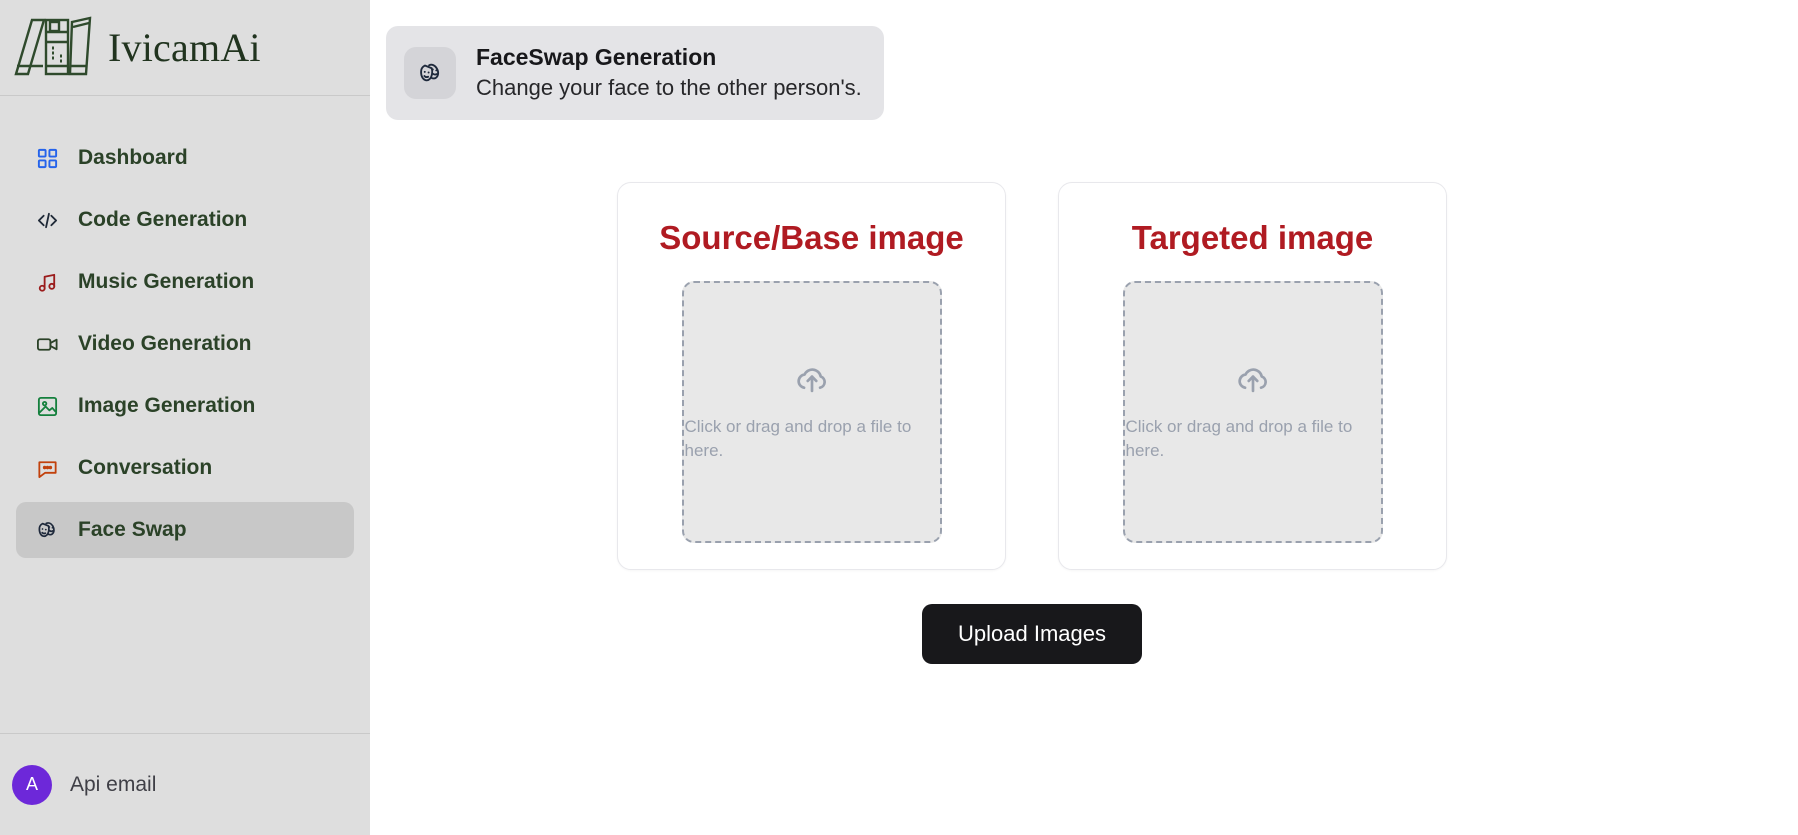 The height and width of the screenshot is (835, 1798). What do you see at coordinates (596, 57) in the screenshot?
I see `page-title: FaceSwap Generation` at bounding box center [596, 57].